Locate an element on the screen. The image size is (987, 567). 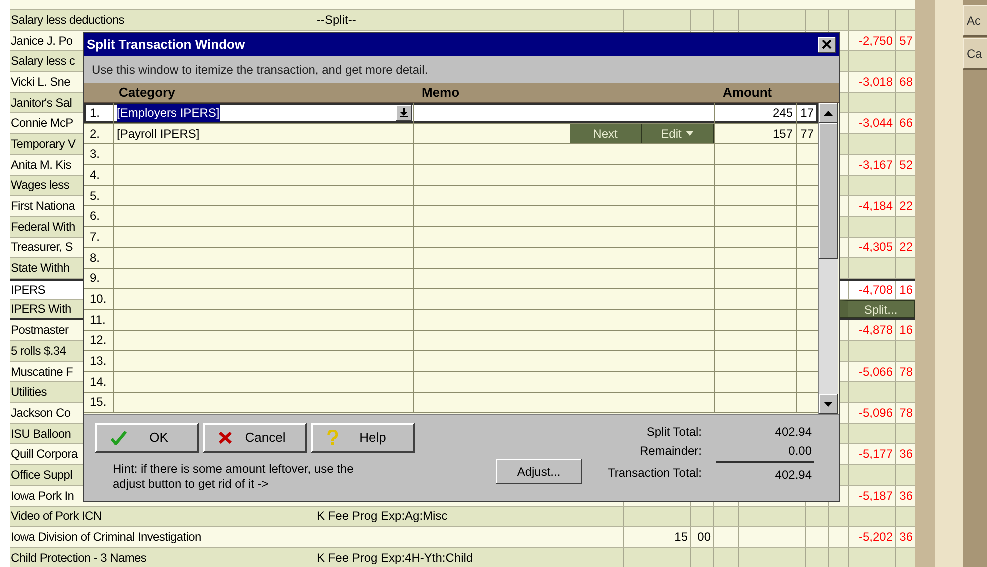
check-icon is located at coordinates (119, 438).